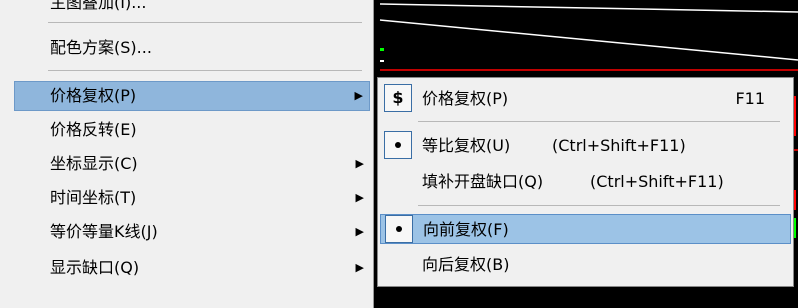  What do you see at coordinates (93, 197) in the screenshot?
I see `menu-item-label: 时间坐标(T)` at bounding box center [93, 197].